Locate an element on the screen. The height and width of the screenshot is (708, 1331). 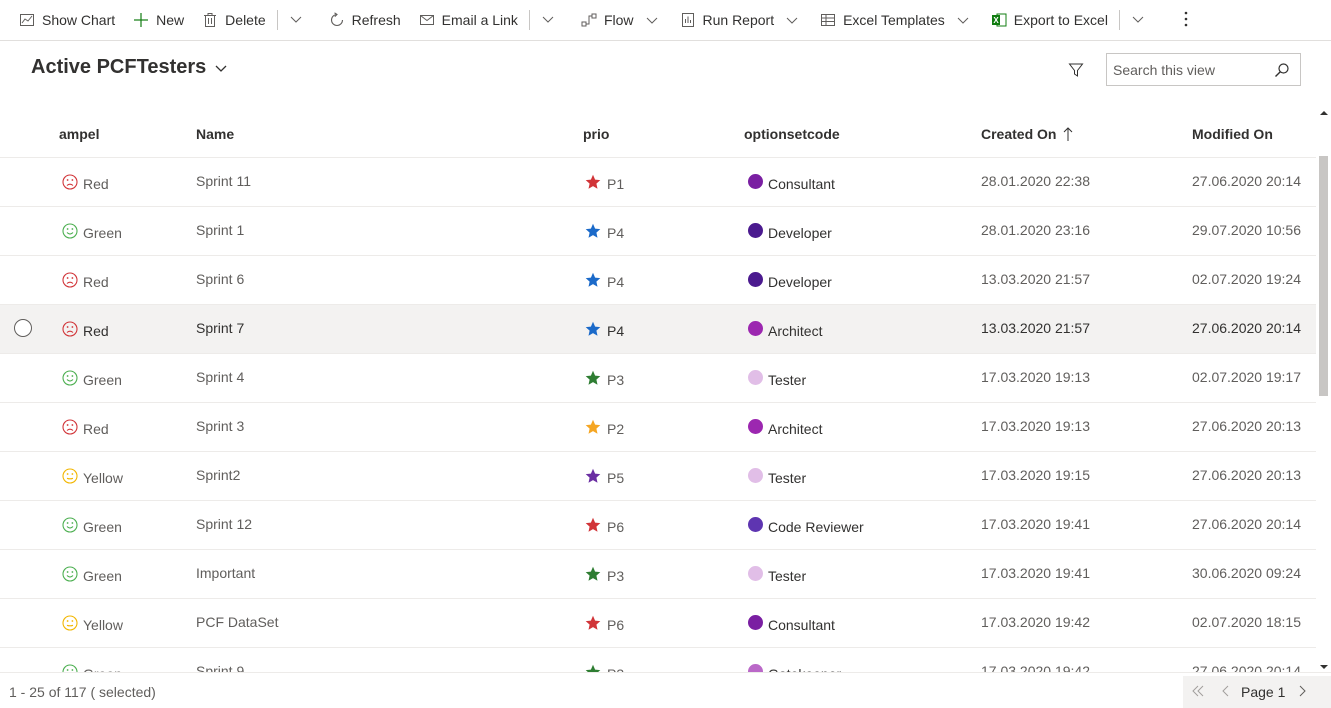
view-title: Active PCFTesters is located at coordinates (119, 67).